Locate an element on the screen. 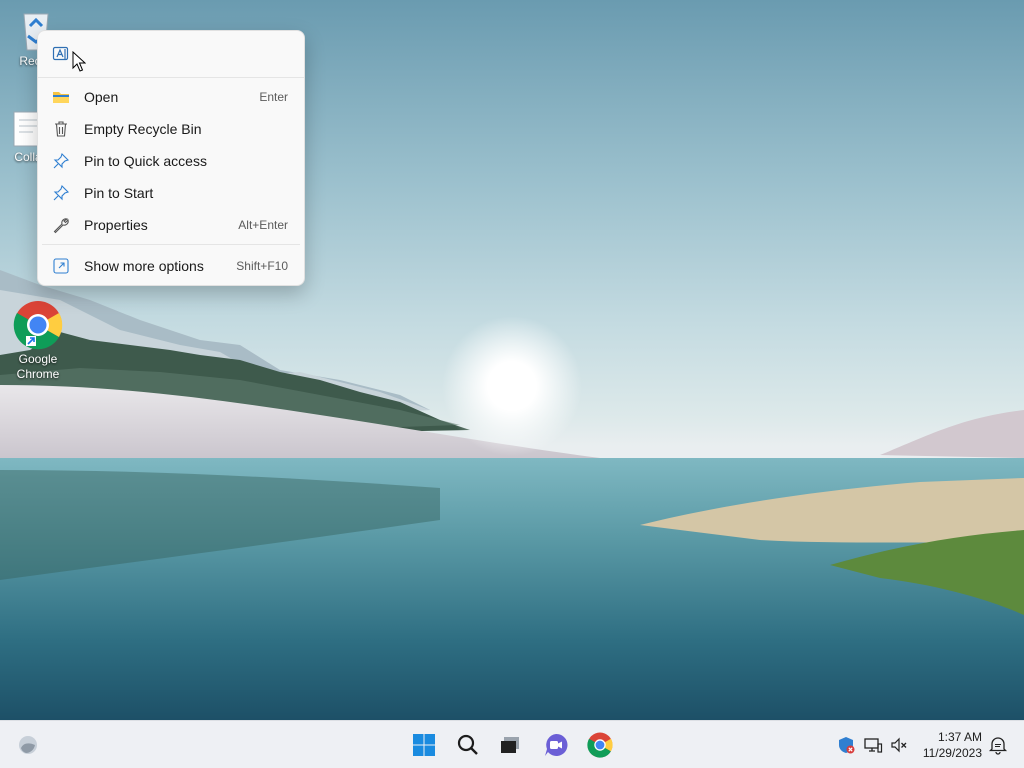 This screenshot has height=768, width=1024. chat-button is located at coordinates (556, 745).